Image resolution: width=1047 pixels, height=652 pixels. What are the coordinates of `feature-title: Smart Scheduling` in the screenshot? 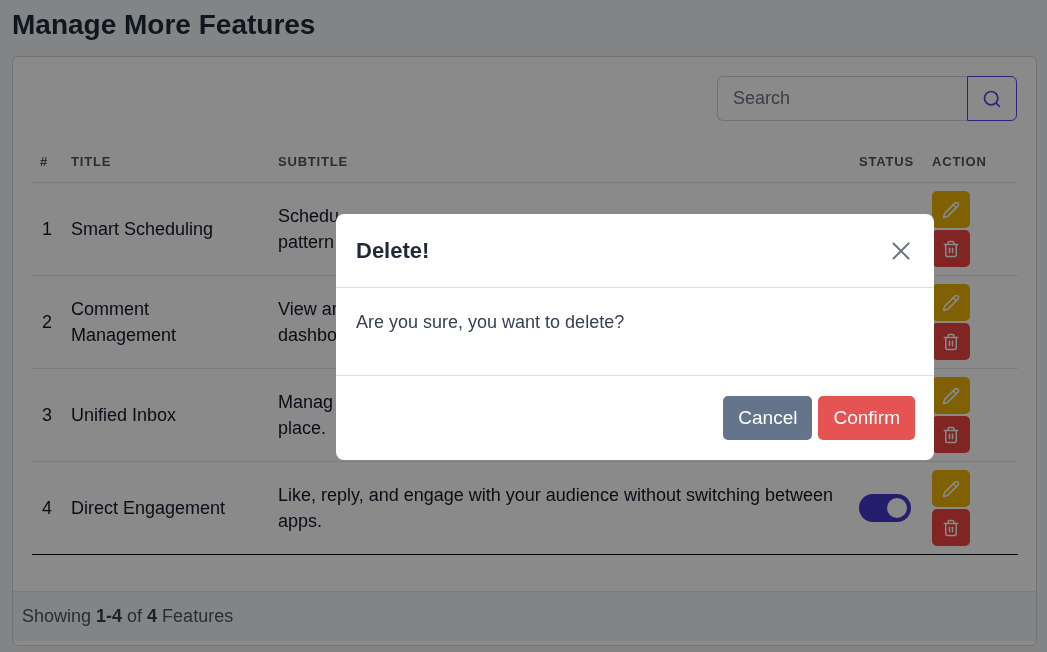 It's located at (142, 229).